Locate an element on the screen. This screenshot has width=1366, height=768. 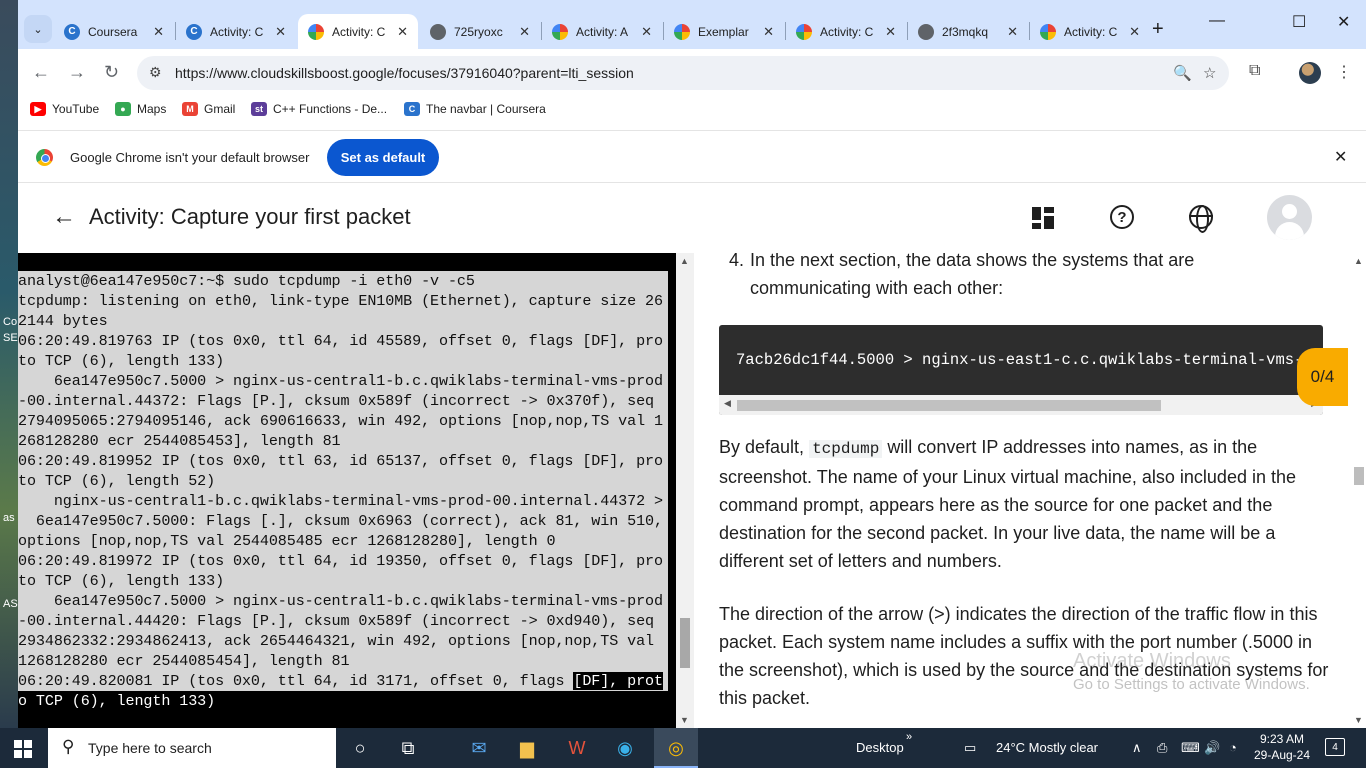
paragraph-text: By default, is located at coordinates (762, 447).